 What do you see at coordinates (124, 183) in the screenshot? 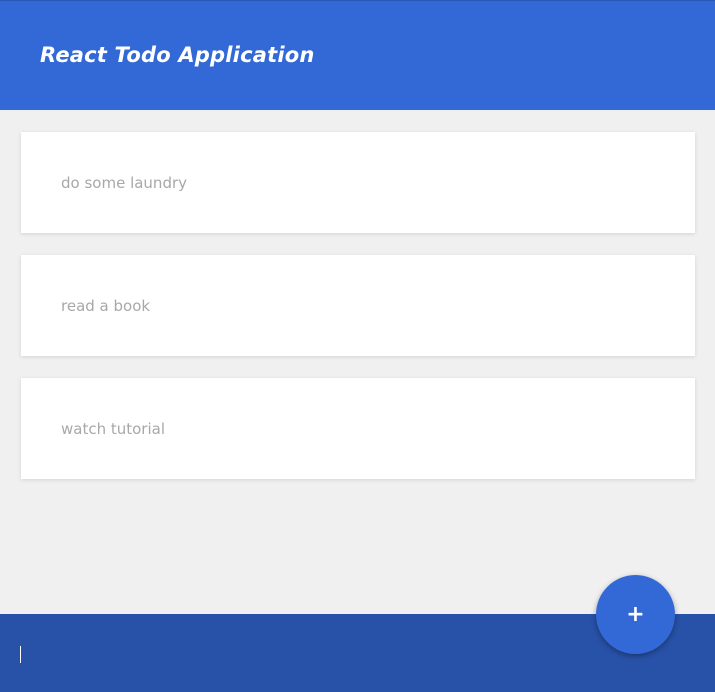
I see `todo-text: do some laundry` at bounding box center [124, 183].